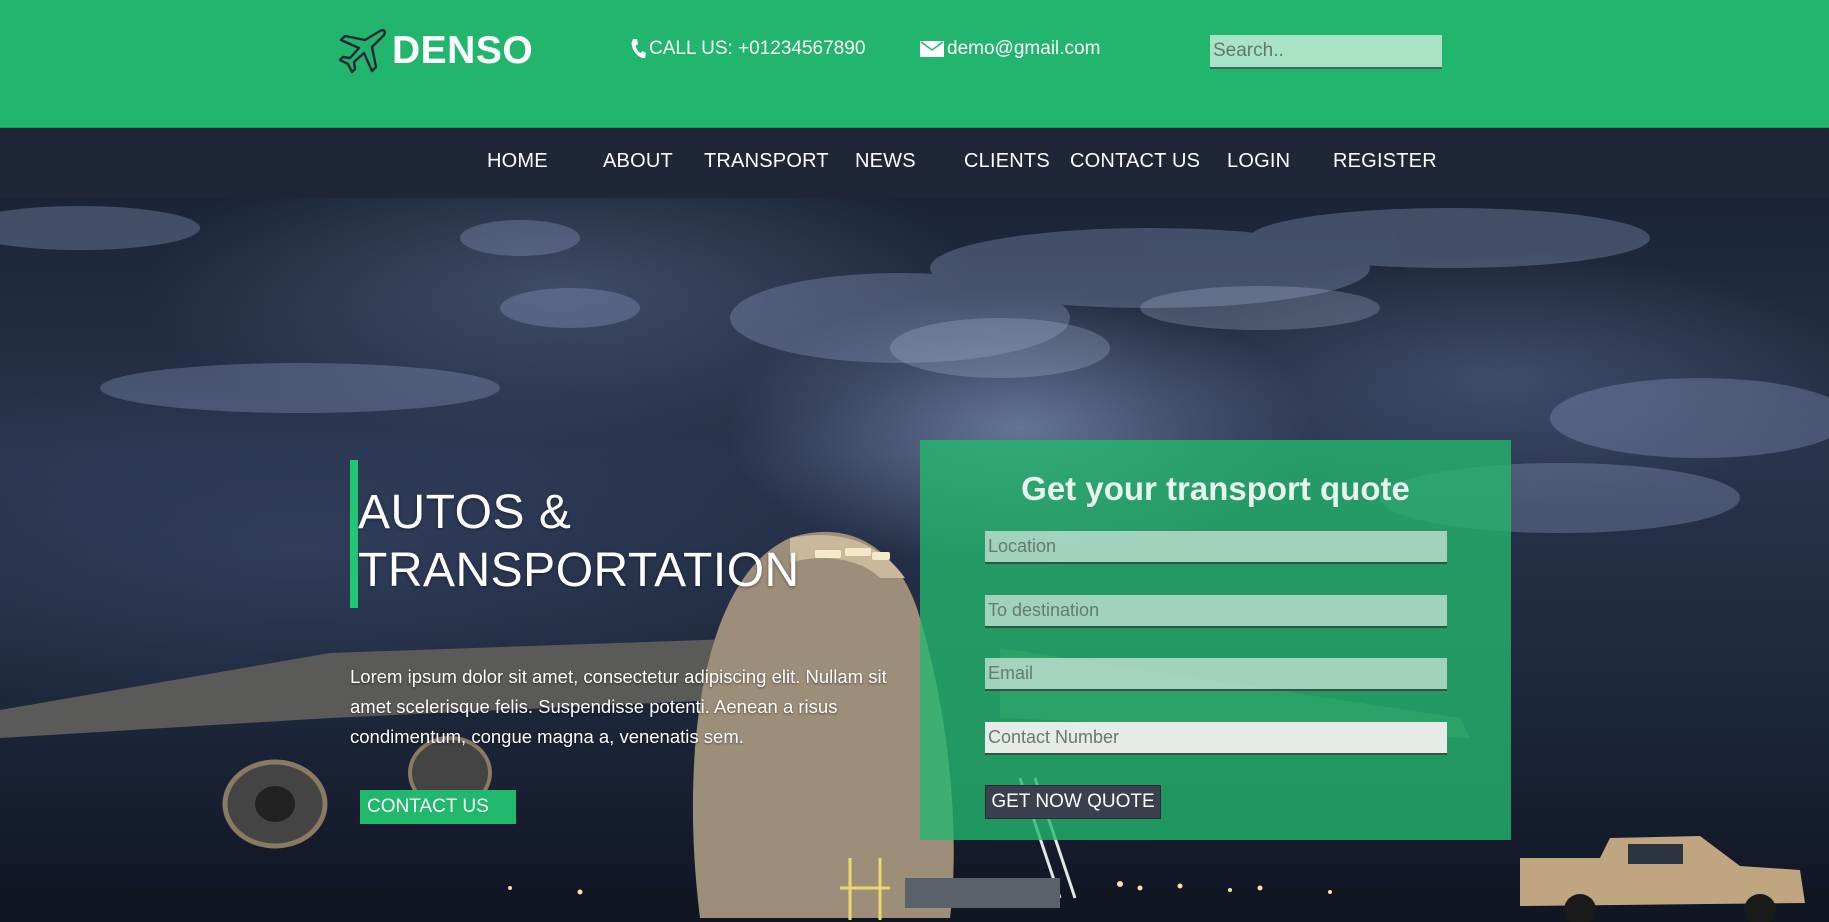 The image size is (1829, 922). I want to click on nav-item-contact-us: CONTACT US, so click(1135, 161).